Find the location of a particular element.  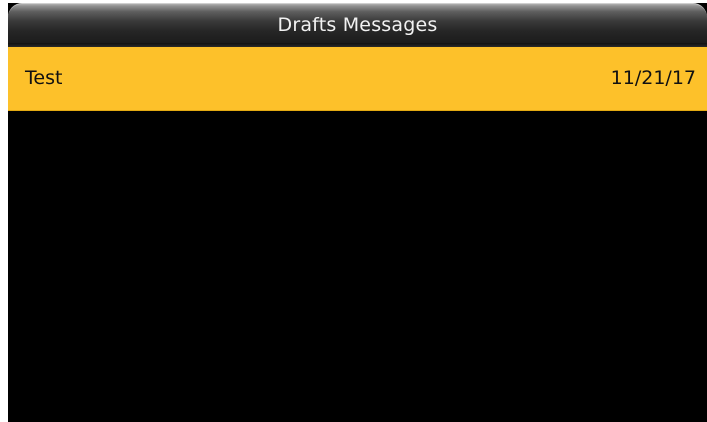

message-date: 11/21/17 is located at coordinates (653, 78).